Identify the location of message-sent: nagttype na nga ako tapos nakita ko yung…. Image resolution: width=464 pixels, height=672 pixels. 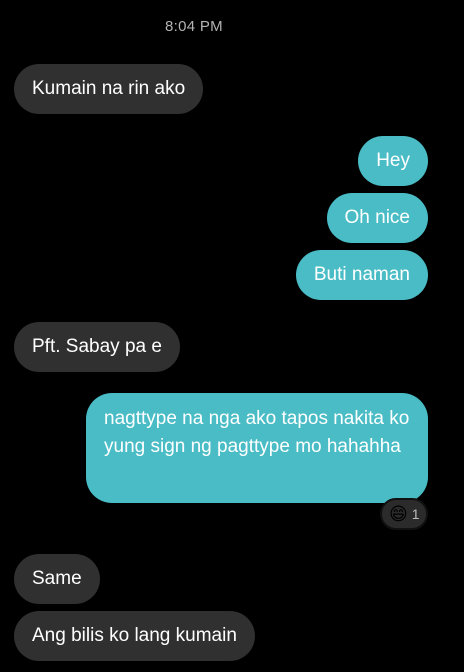
(257, 448).